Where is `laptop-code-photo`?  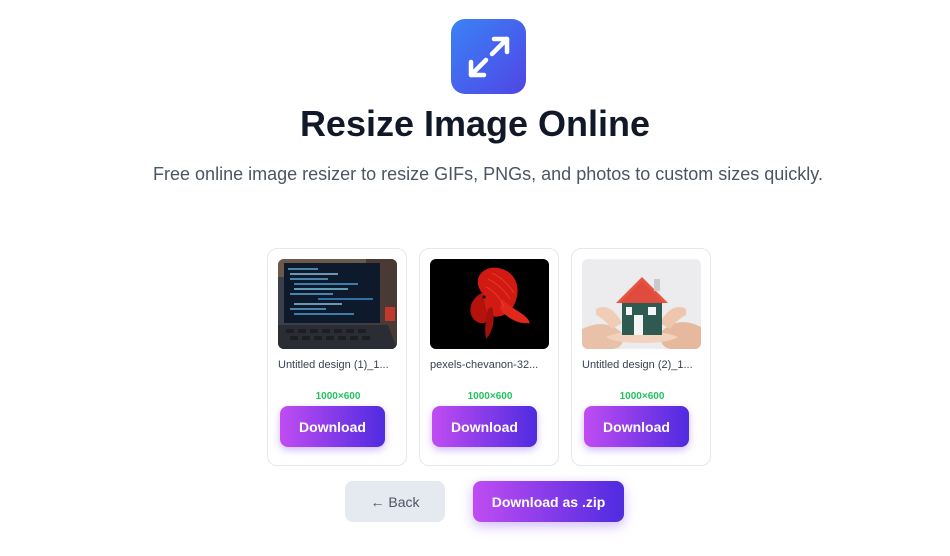
laptop-code-photo is located at coordinates (337, 304).